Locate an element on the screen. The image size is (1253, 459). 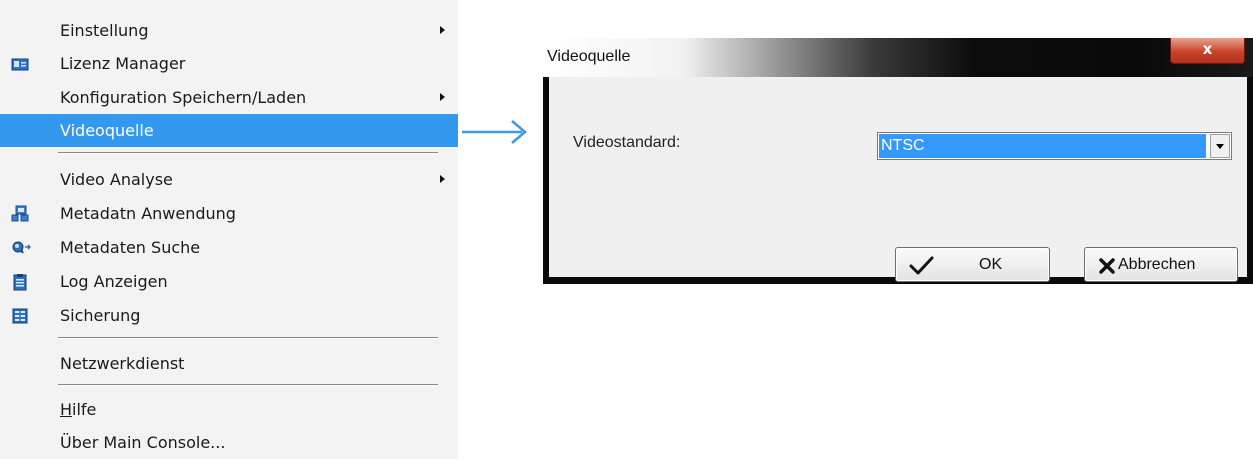
metadata-app-icon is located at coordinates (20, 214).